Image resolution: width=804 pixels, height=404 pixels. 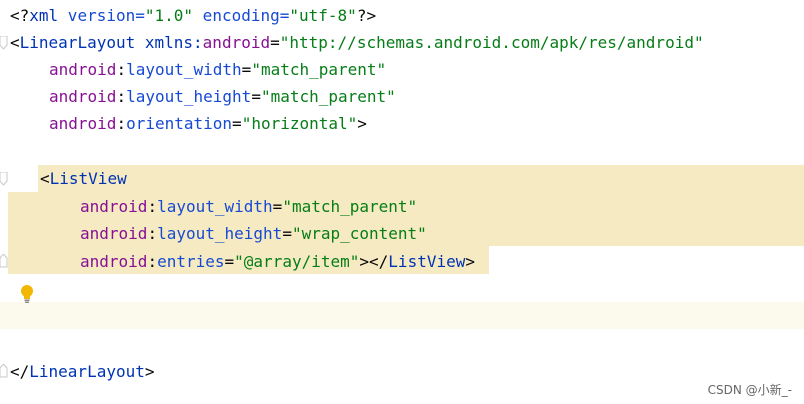 What do you see at coordinates (323, 15) in the screenshot?
I see `attr-value: "utf-8"` at bounding box center [323, 15].